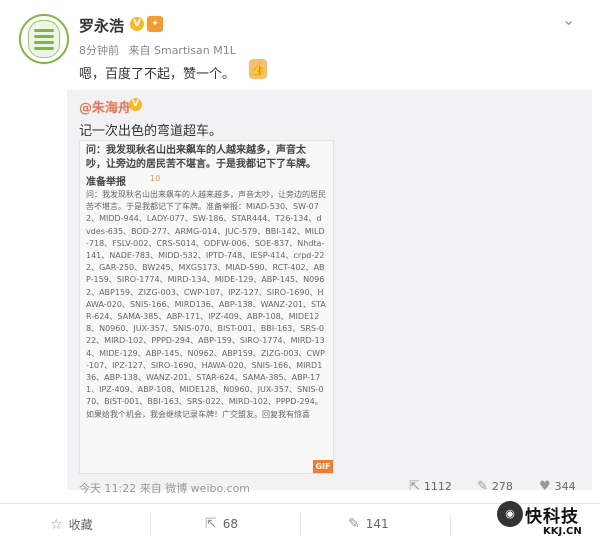  I want to click on favorite-button: ☆ 收藏, so click(71, 524).